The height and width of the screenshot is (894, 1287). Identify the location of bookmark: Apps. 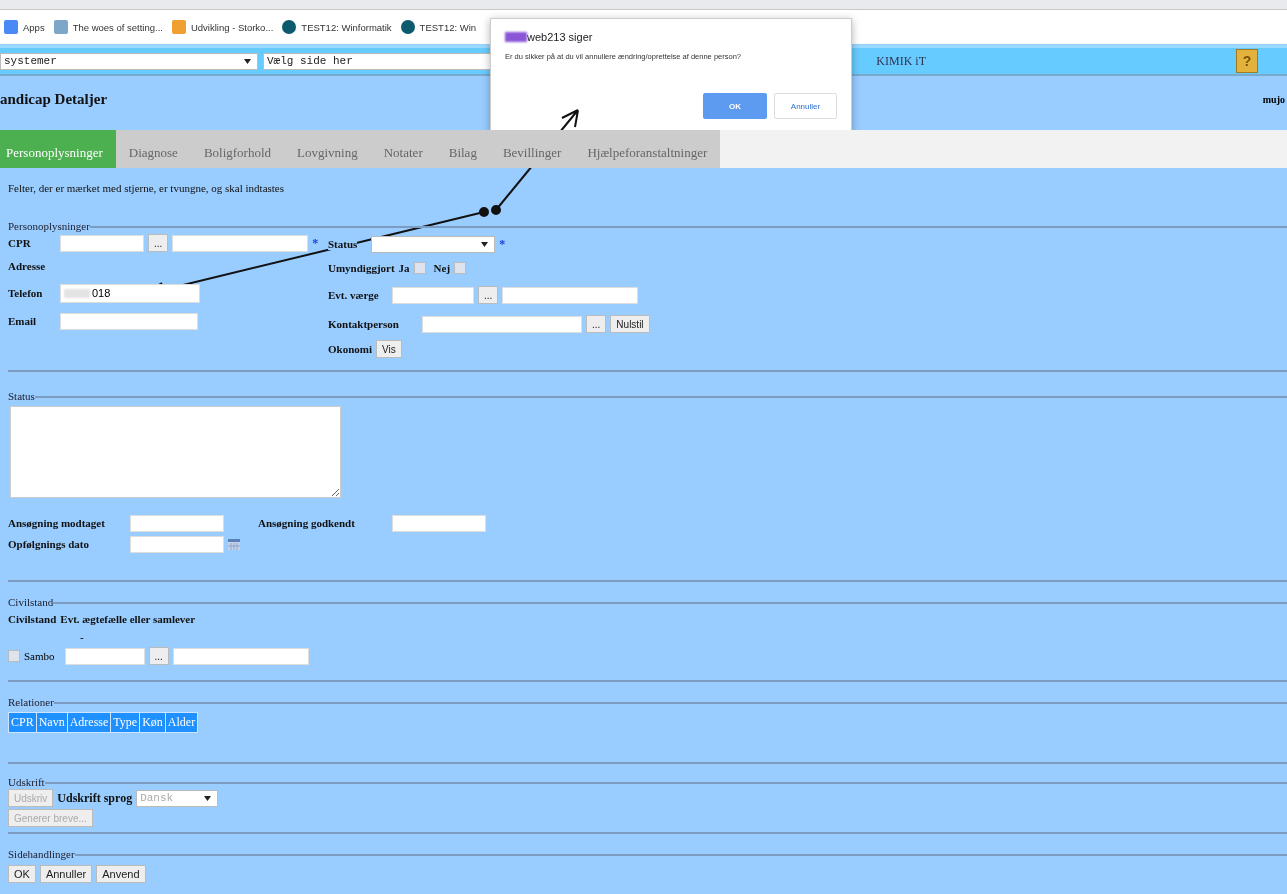
(24, 27).